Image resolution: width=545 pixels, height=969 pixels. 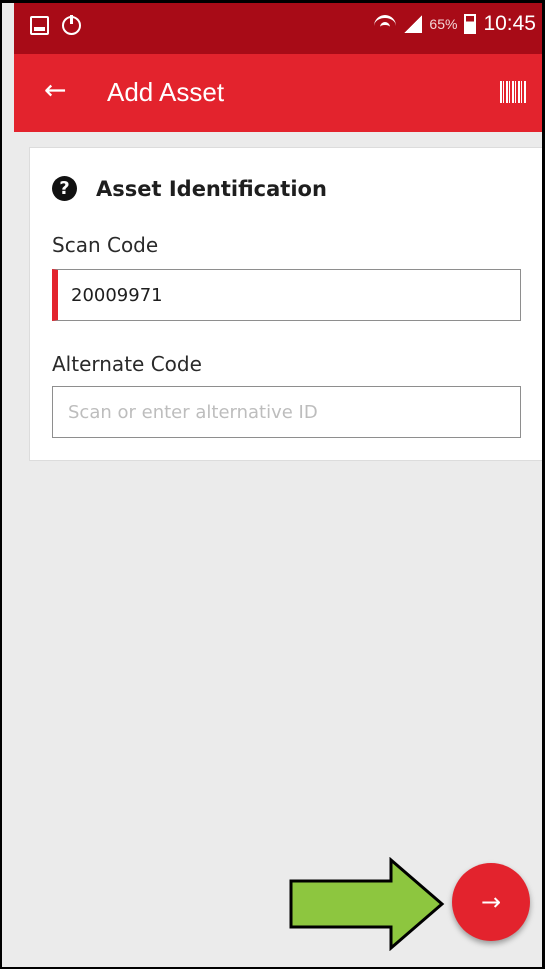 I want to click on page-title: Add Asset, so click(x=166, y=92).